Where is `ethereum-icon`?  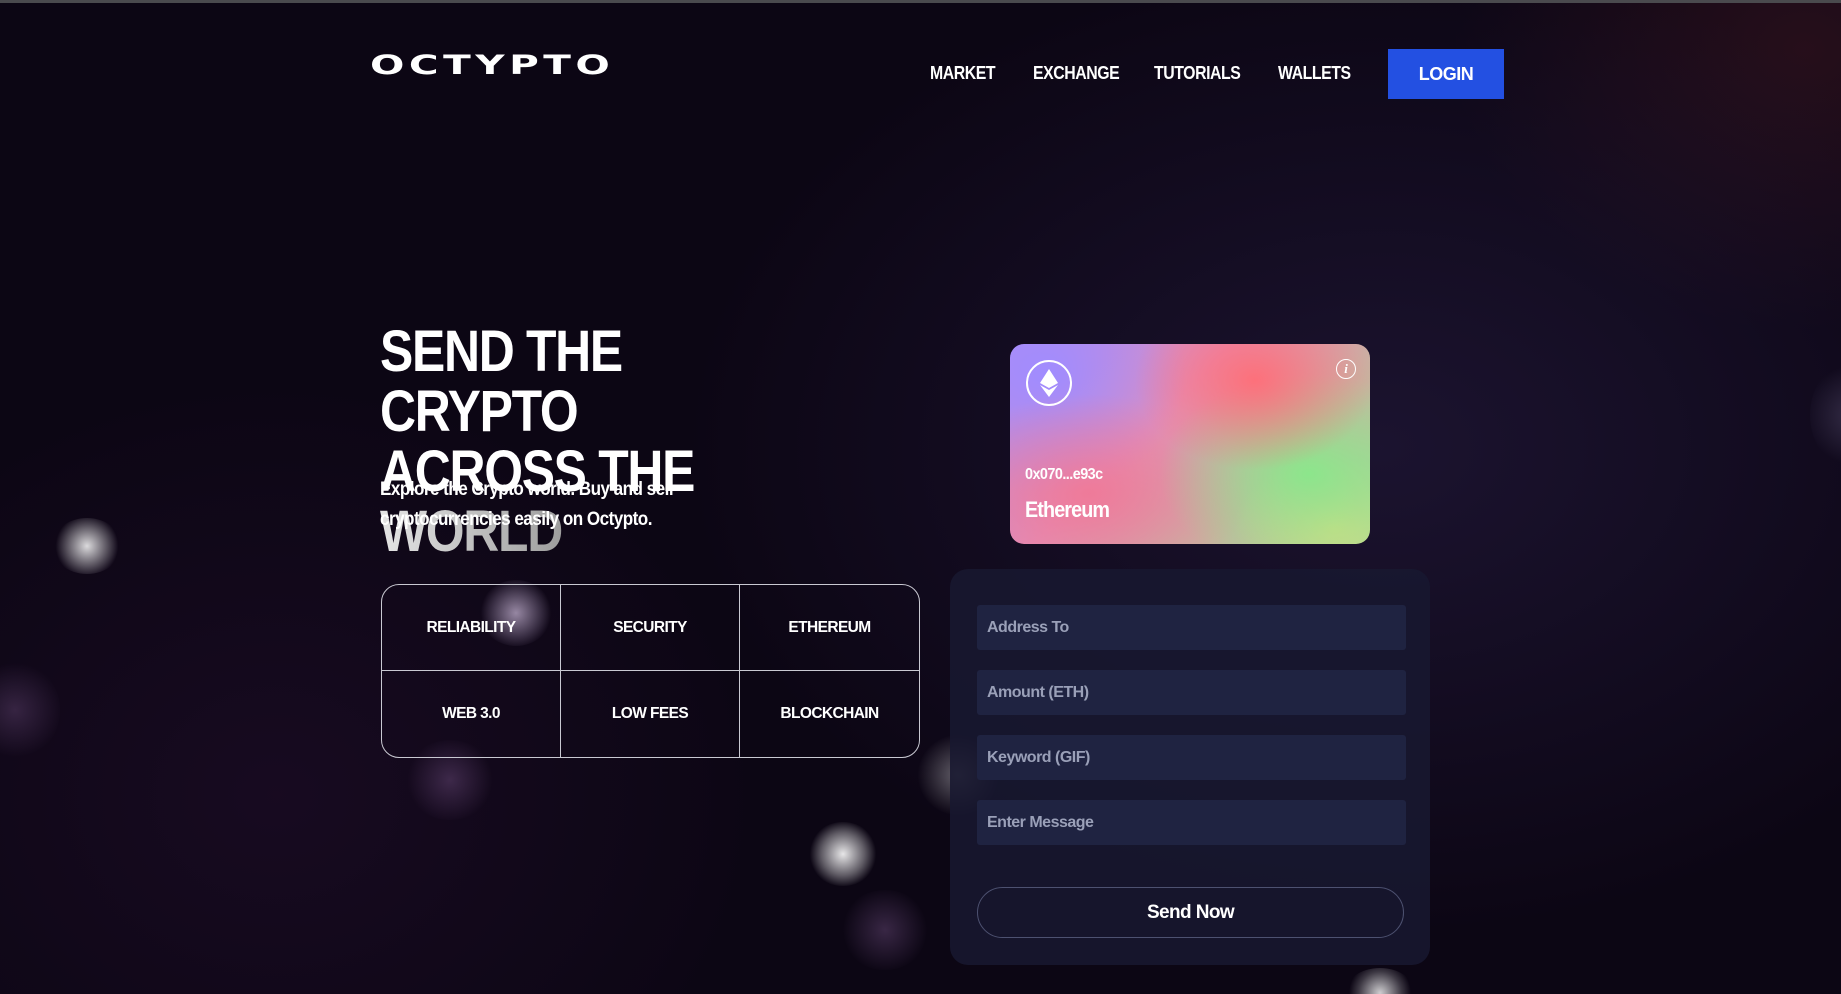 ethereum-icon is located at coordinates (1049, 383).